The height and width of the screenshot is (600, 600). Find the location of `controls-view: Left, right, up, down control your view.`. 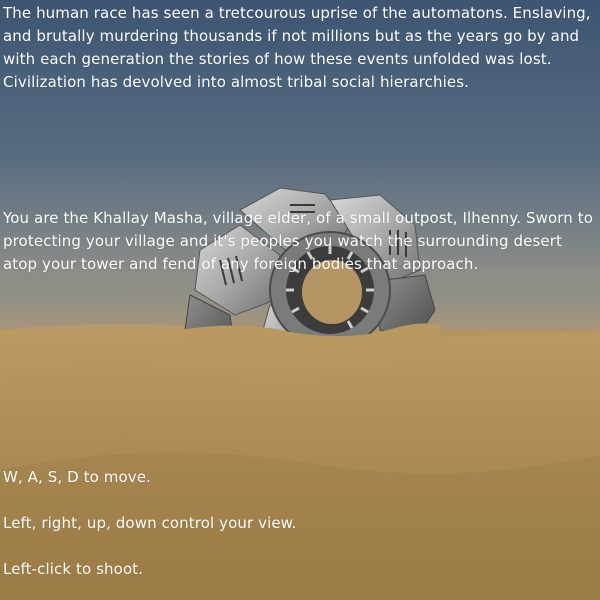

controls-view: Left, right, up, down control your view. is located at coordinates (150, 523).